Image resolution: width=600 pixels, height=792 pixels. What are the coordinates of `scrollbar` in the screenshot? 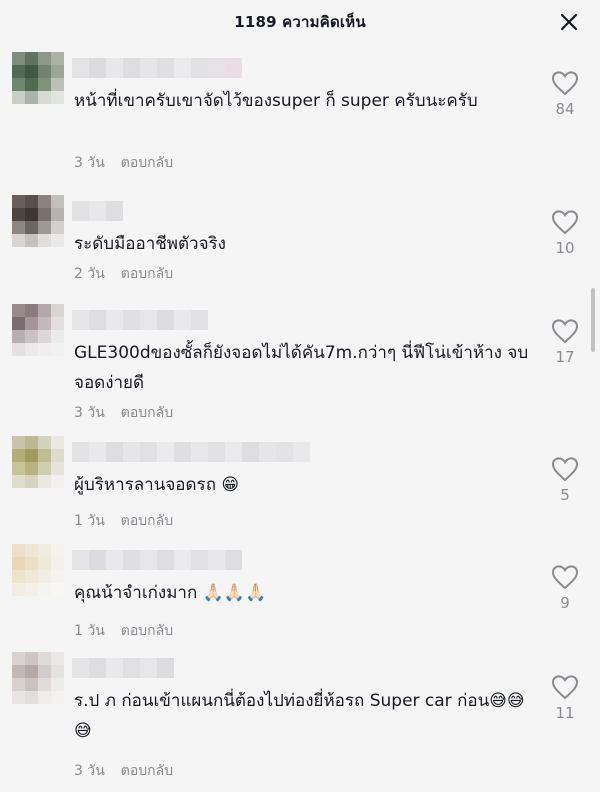 It's located at (593, 320).